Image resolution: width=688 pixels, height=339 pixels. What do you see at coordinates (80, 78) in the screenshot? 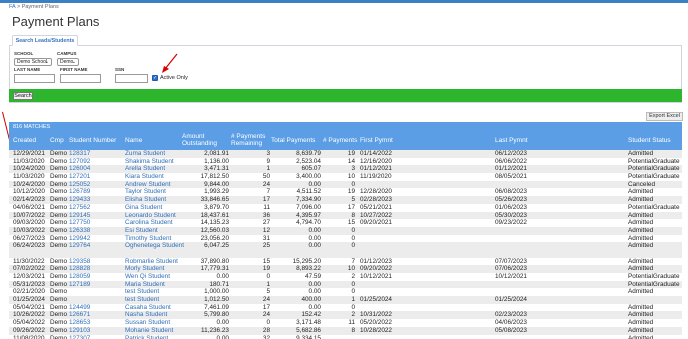
I see `first-name-input` at bounding box center [80, 78].